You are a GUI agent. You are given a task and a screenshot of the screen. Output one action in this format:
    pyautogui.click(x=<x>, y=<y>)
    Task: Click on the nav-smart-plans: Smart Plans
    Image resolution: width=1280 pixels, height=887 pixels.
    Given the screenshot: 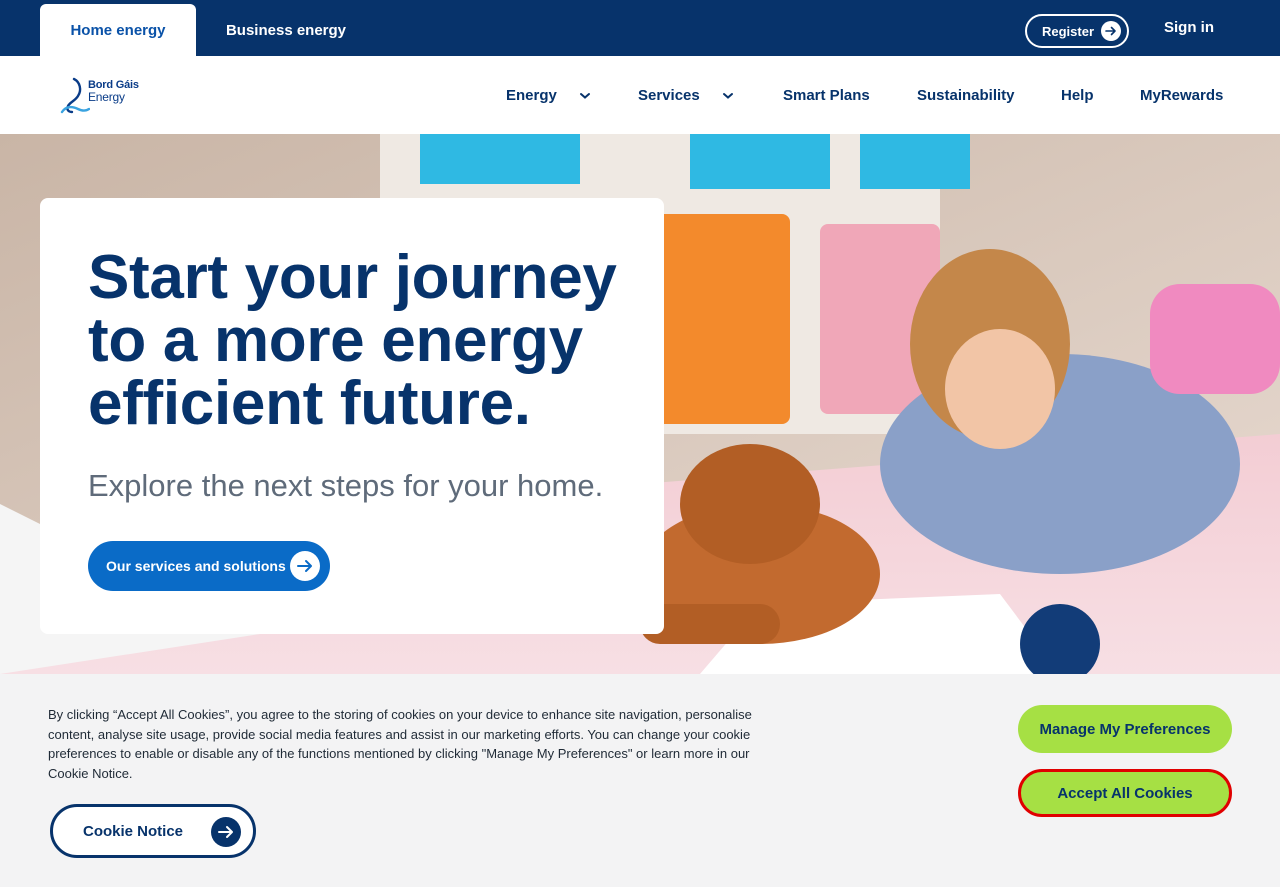 What is the action you would take?
    pyautogui.click(x=826, y=95)
    